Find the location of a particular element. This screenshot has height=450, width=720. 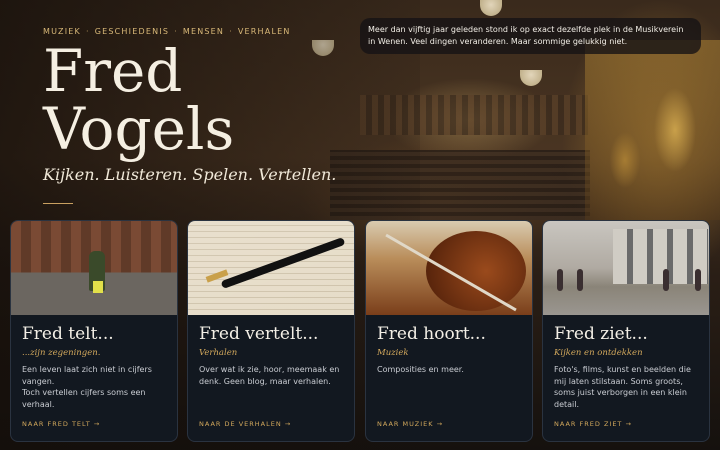

pen-icon is located at coordinates (283, 263).